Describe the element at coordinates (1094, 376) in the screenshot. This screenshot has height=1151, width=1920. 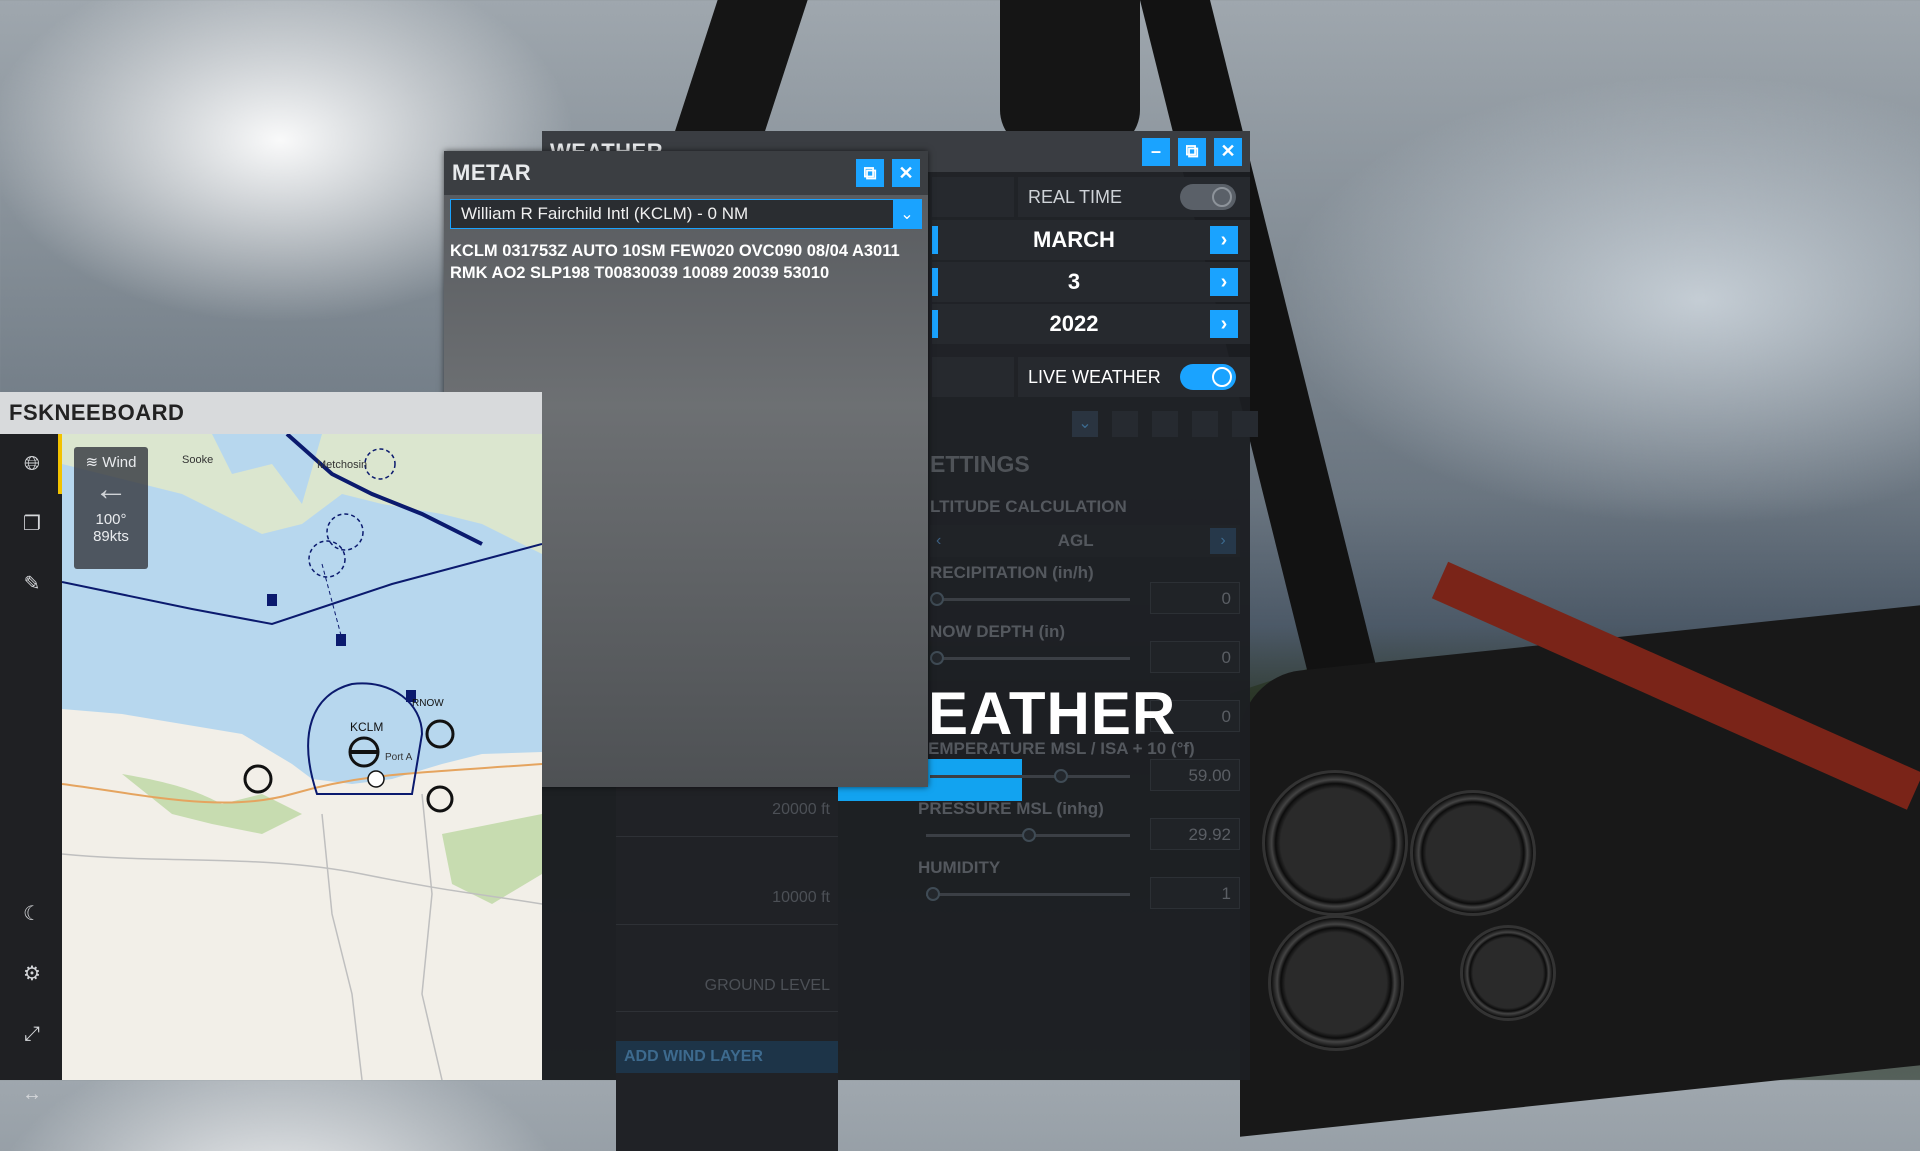
I see `live-weather-label: LIVE WEATHER` at that location.